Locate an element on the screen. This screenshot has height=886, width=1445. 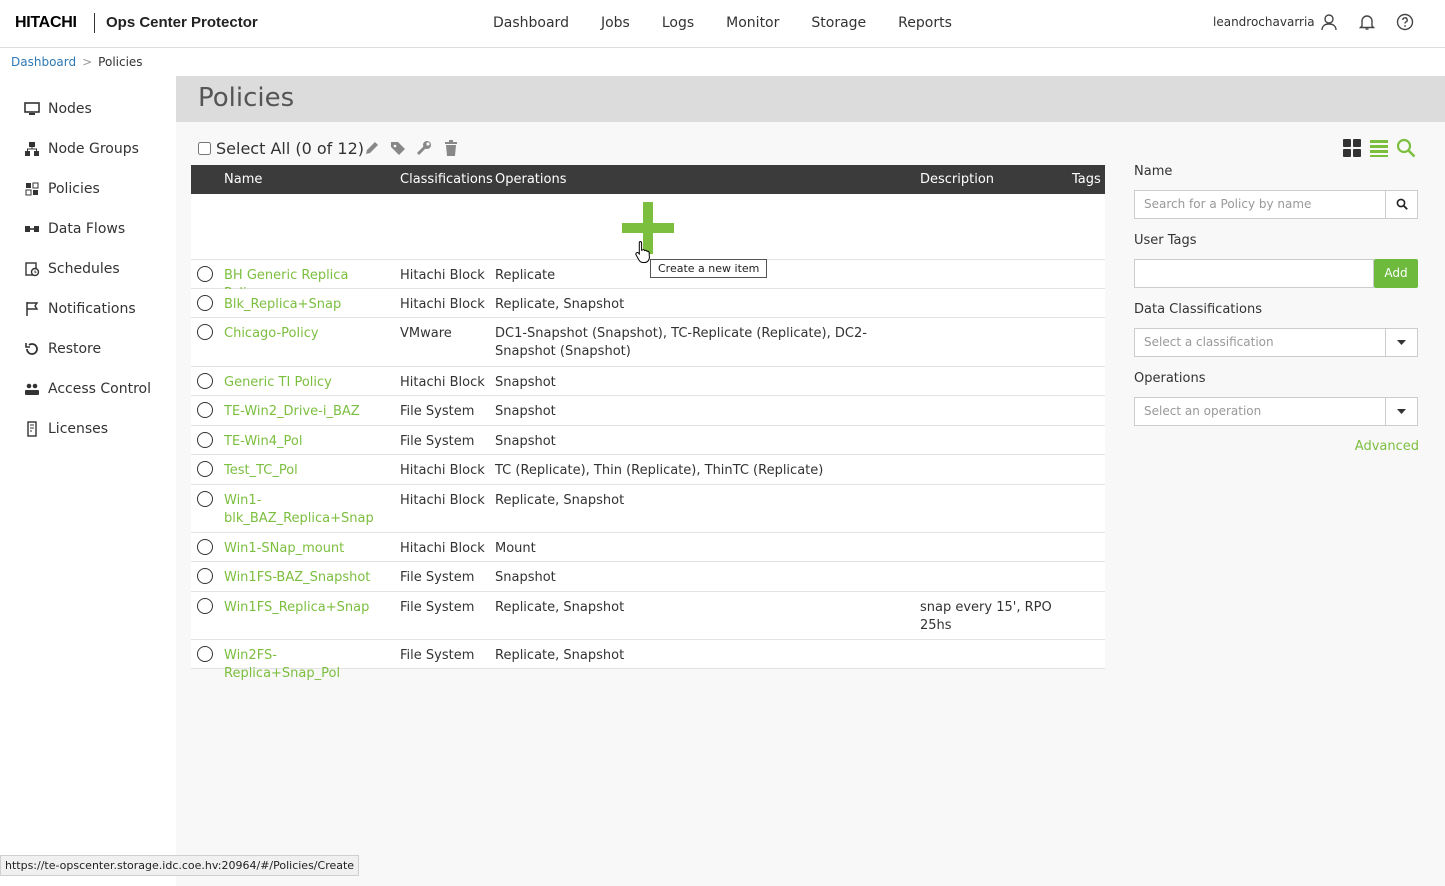
name-search-button is located at coordinates (1401, 204).